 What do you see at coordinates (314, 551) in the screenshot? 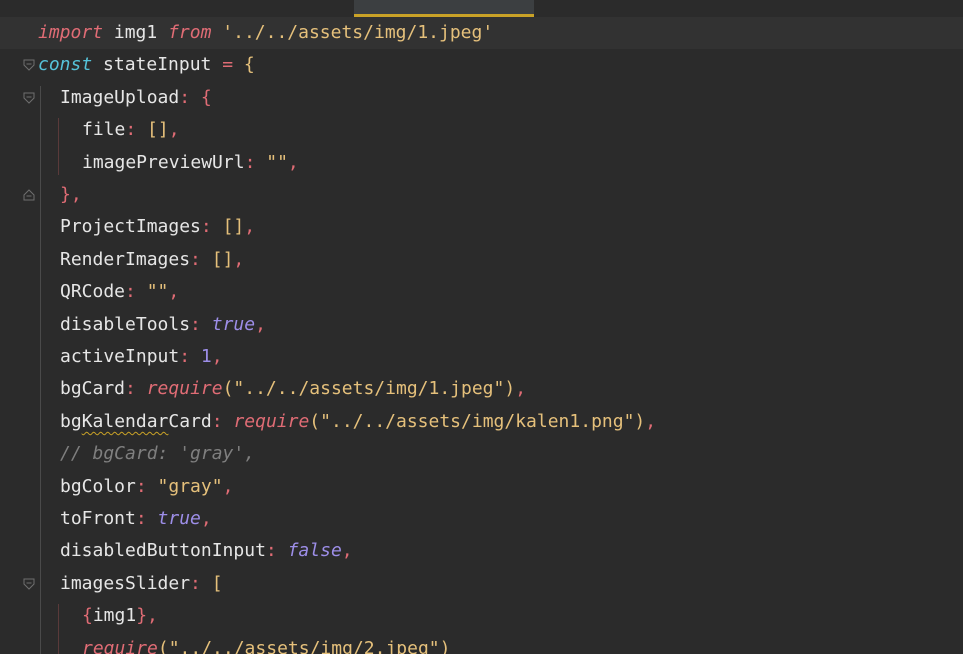
I see `code-token: false` at bounding box center [314, 551].